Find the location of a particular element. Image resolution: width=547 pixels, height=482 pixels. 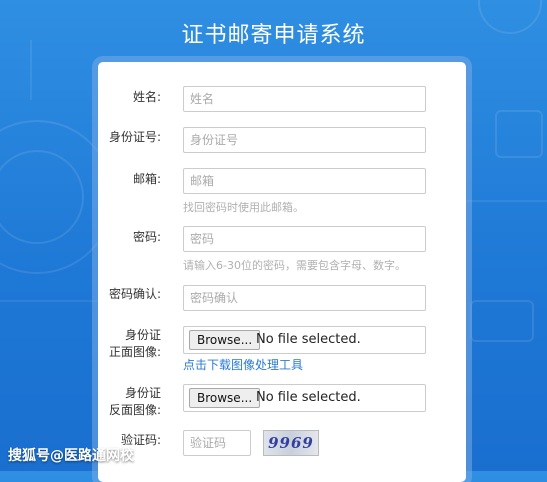

watermark: 搜狐号@医路通网校 is located at coordinates (71, 456).